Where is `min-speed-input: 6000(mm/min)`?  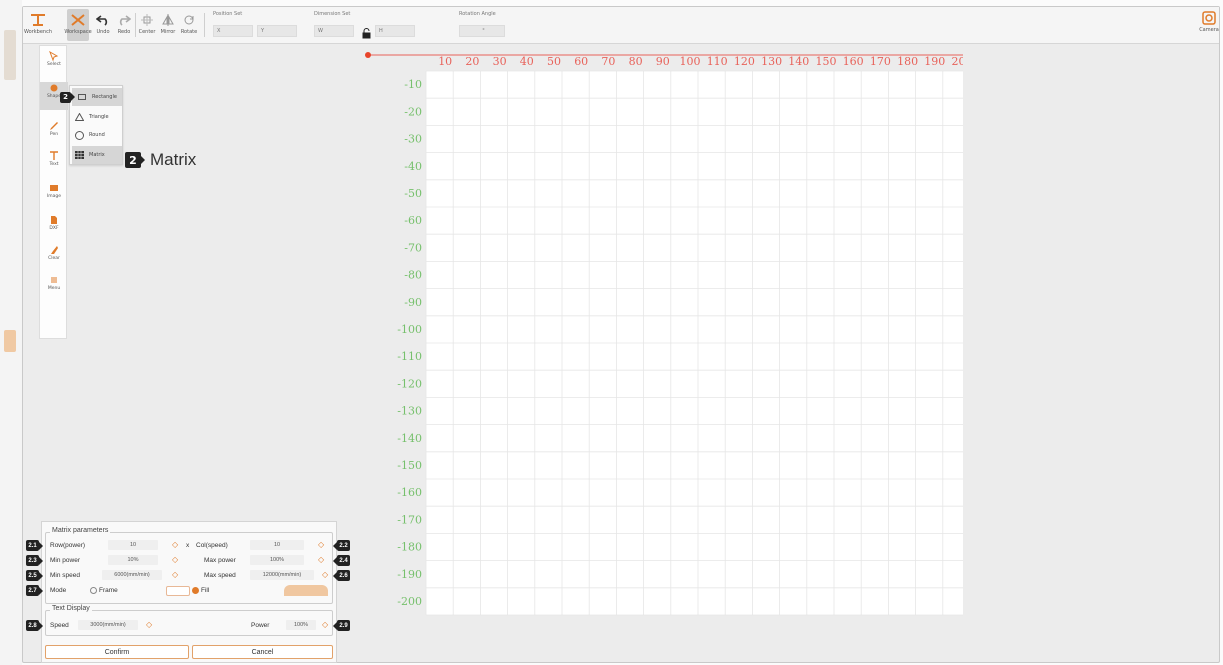
min-speed-input: 6000(mm/min) is located at coordinates (132, 575).